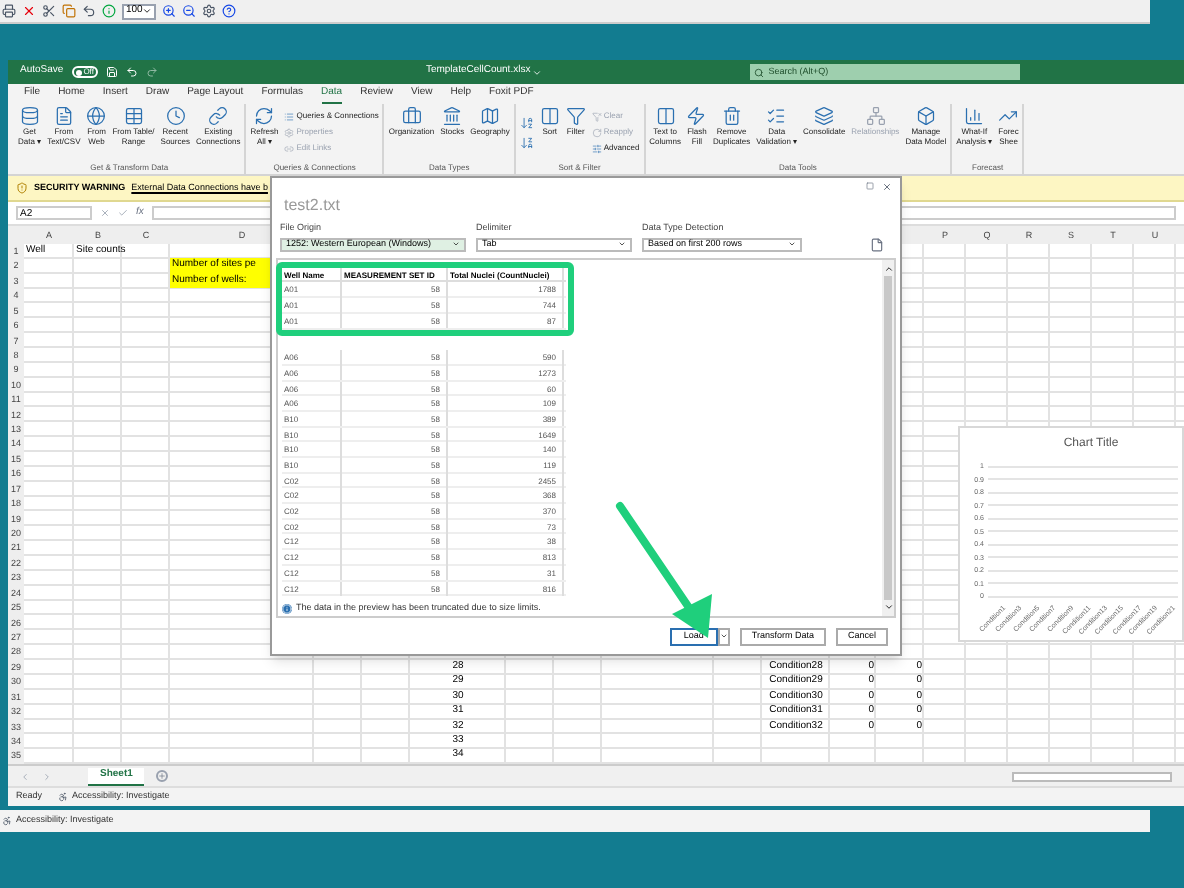 The width and height of the screenshot is (1184, 888). Describe the element at coordinates (229, 11) in the screenshot. I see `help-icon` at that location.